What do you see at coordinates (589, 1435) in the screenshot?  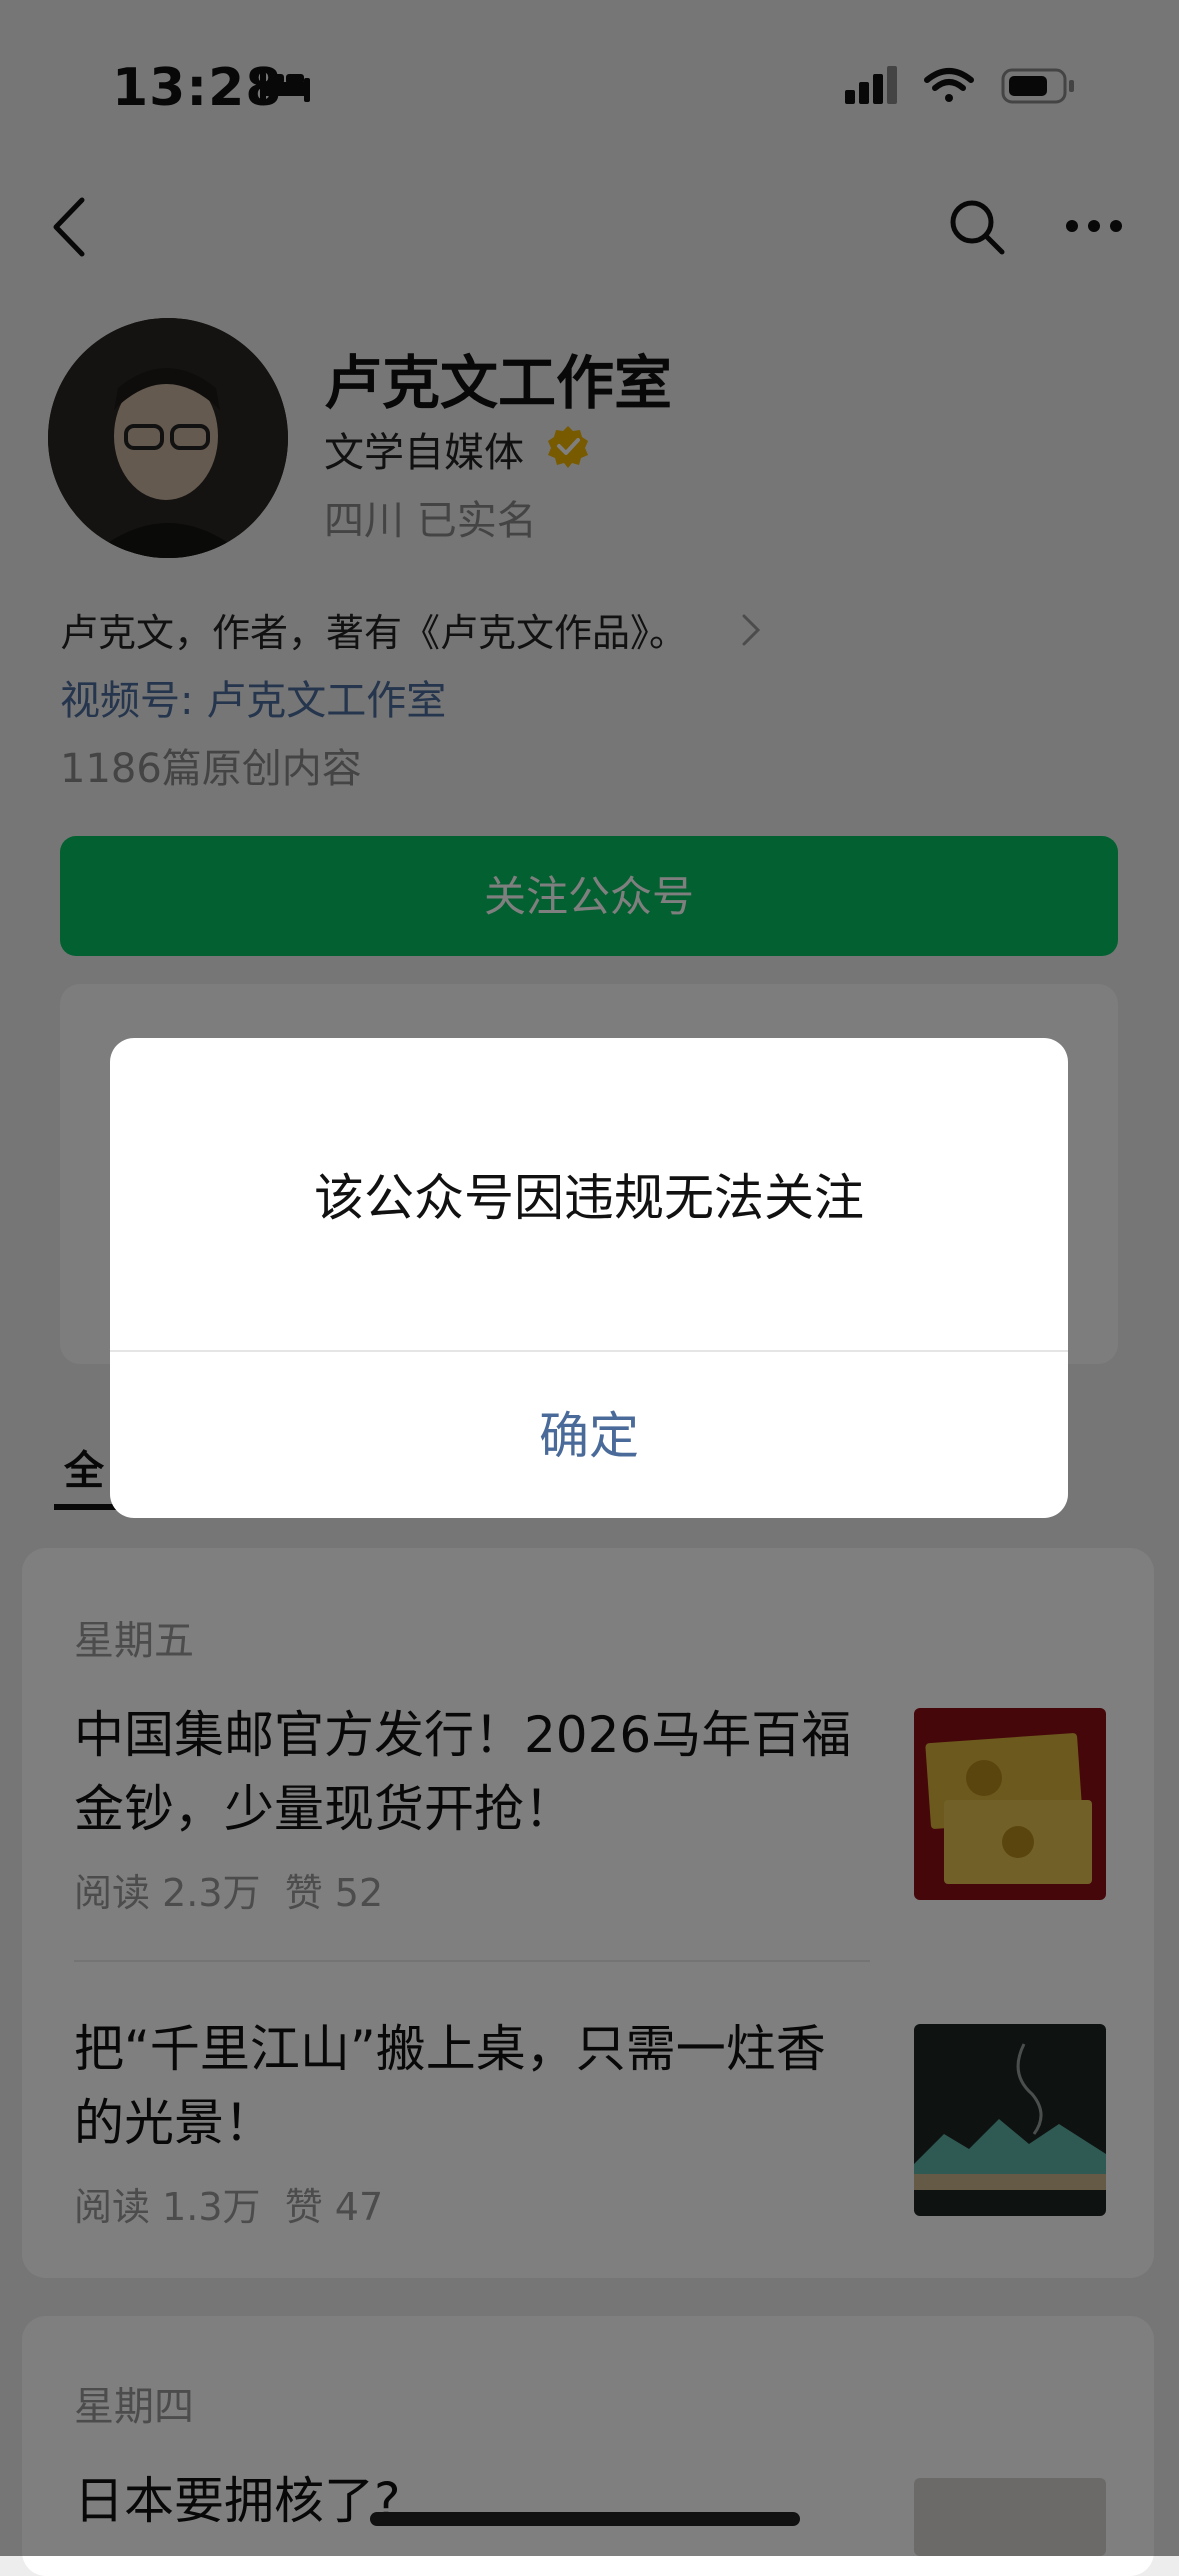 I see `confirm-button: 确定` at bounding box center [589, 1435].